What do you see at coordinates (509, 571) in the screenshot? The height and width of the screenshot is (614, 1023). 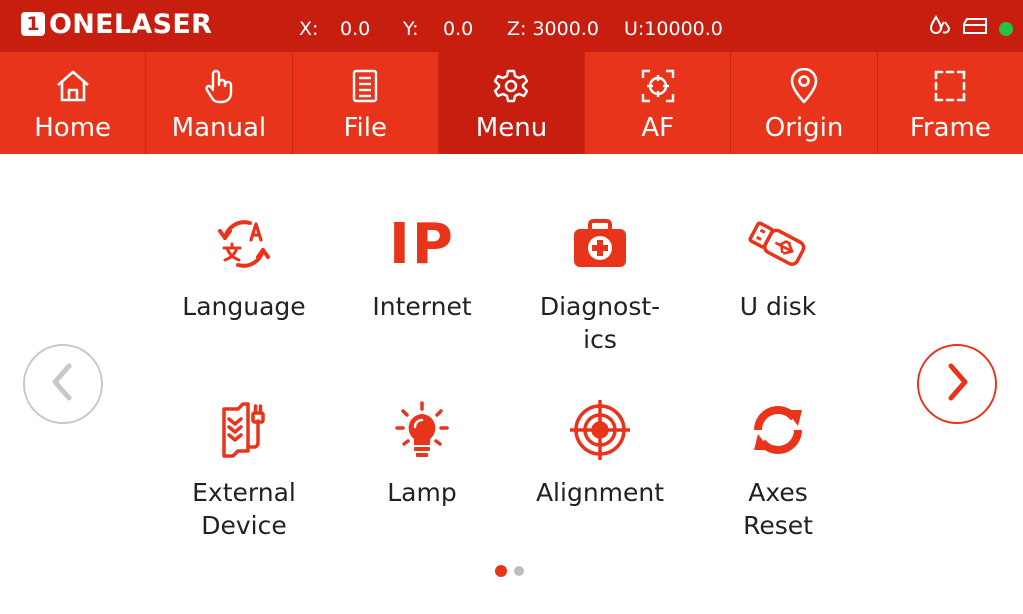 I see `page-indicator` at bounding box center [509, 571].